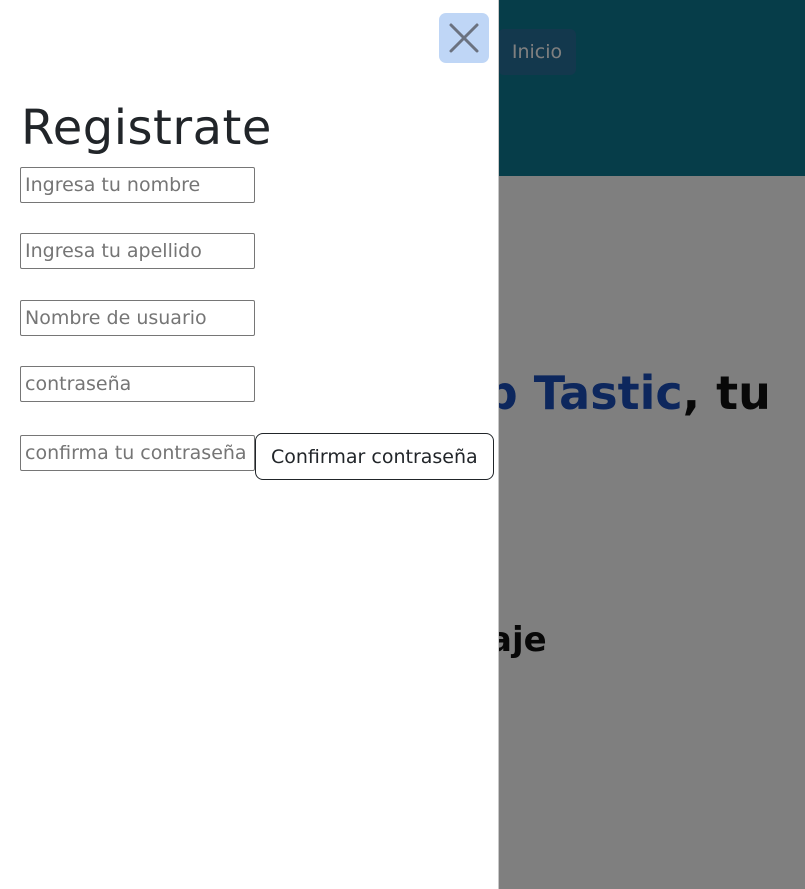 Image resolution: width=805 pixels, height=889 pixels. Describe the element at coordinates (137, 318) in the screenshot. I see `username-input` at that location.